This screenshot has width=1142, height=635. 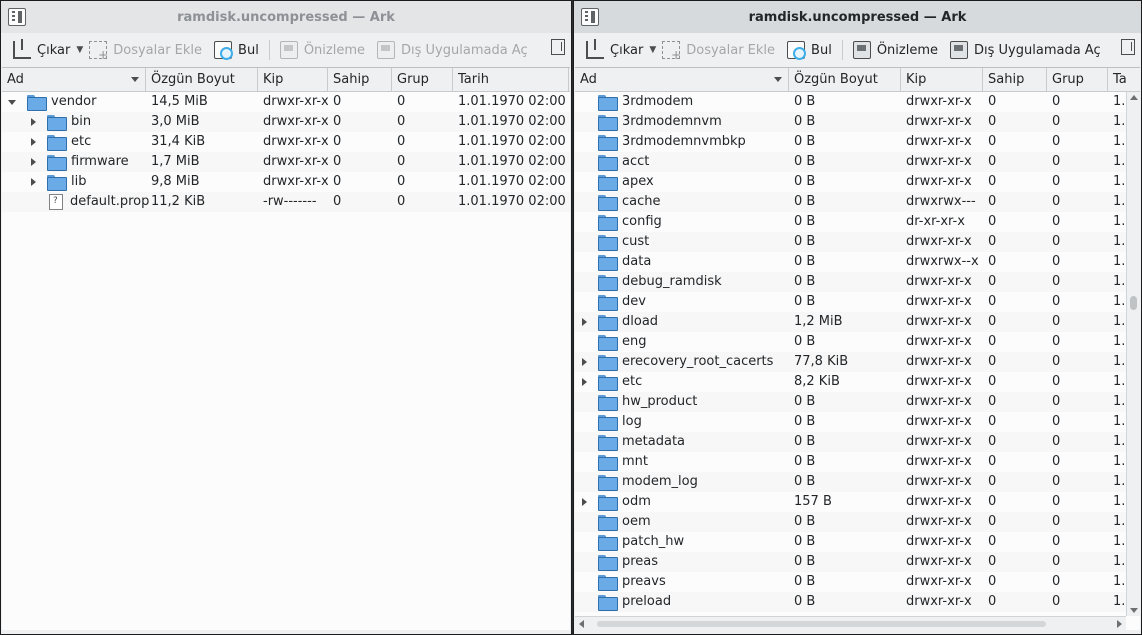 I want to click on scroll-right-icon, so click(x=1119, y=624).